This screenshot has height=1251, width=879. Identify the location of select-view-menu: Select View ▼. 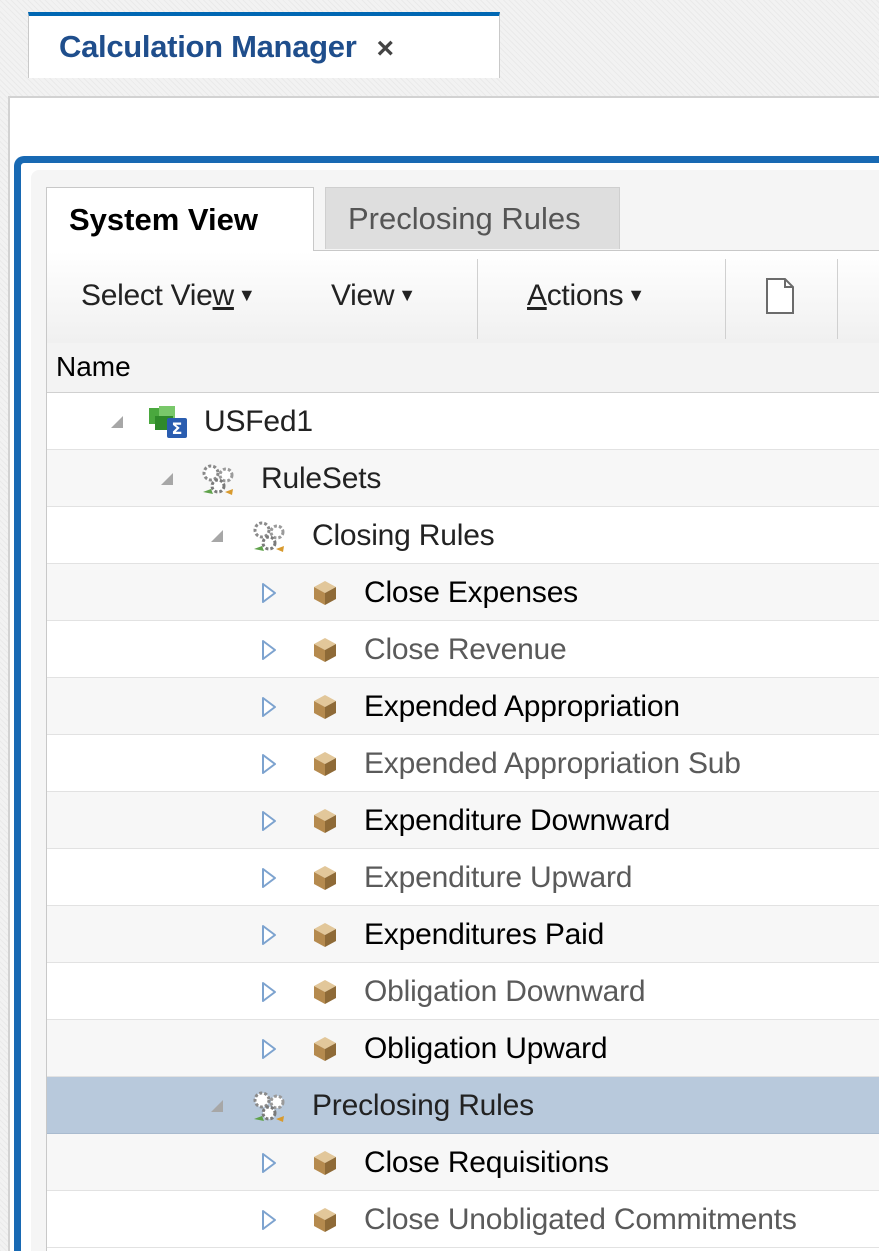
(168, 296).